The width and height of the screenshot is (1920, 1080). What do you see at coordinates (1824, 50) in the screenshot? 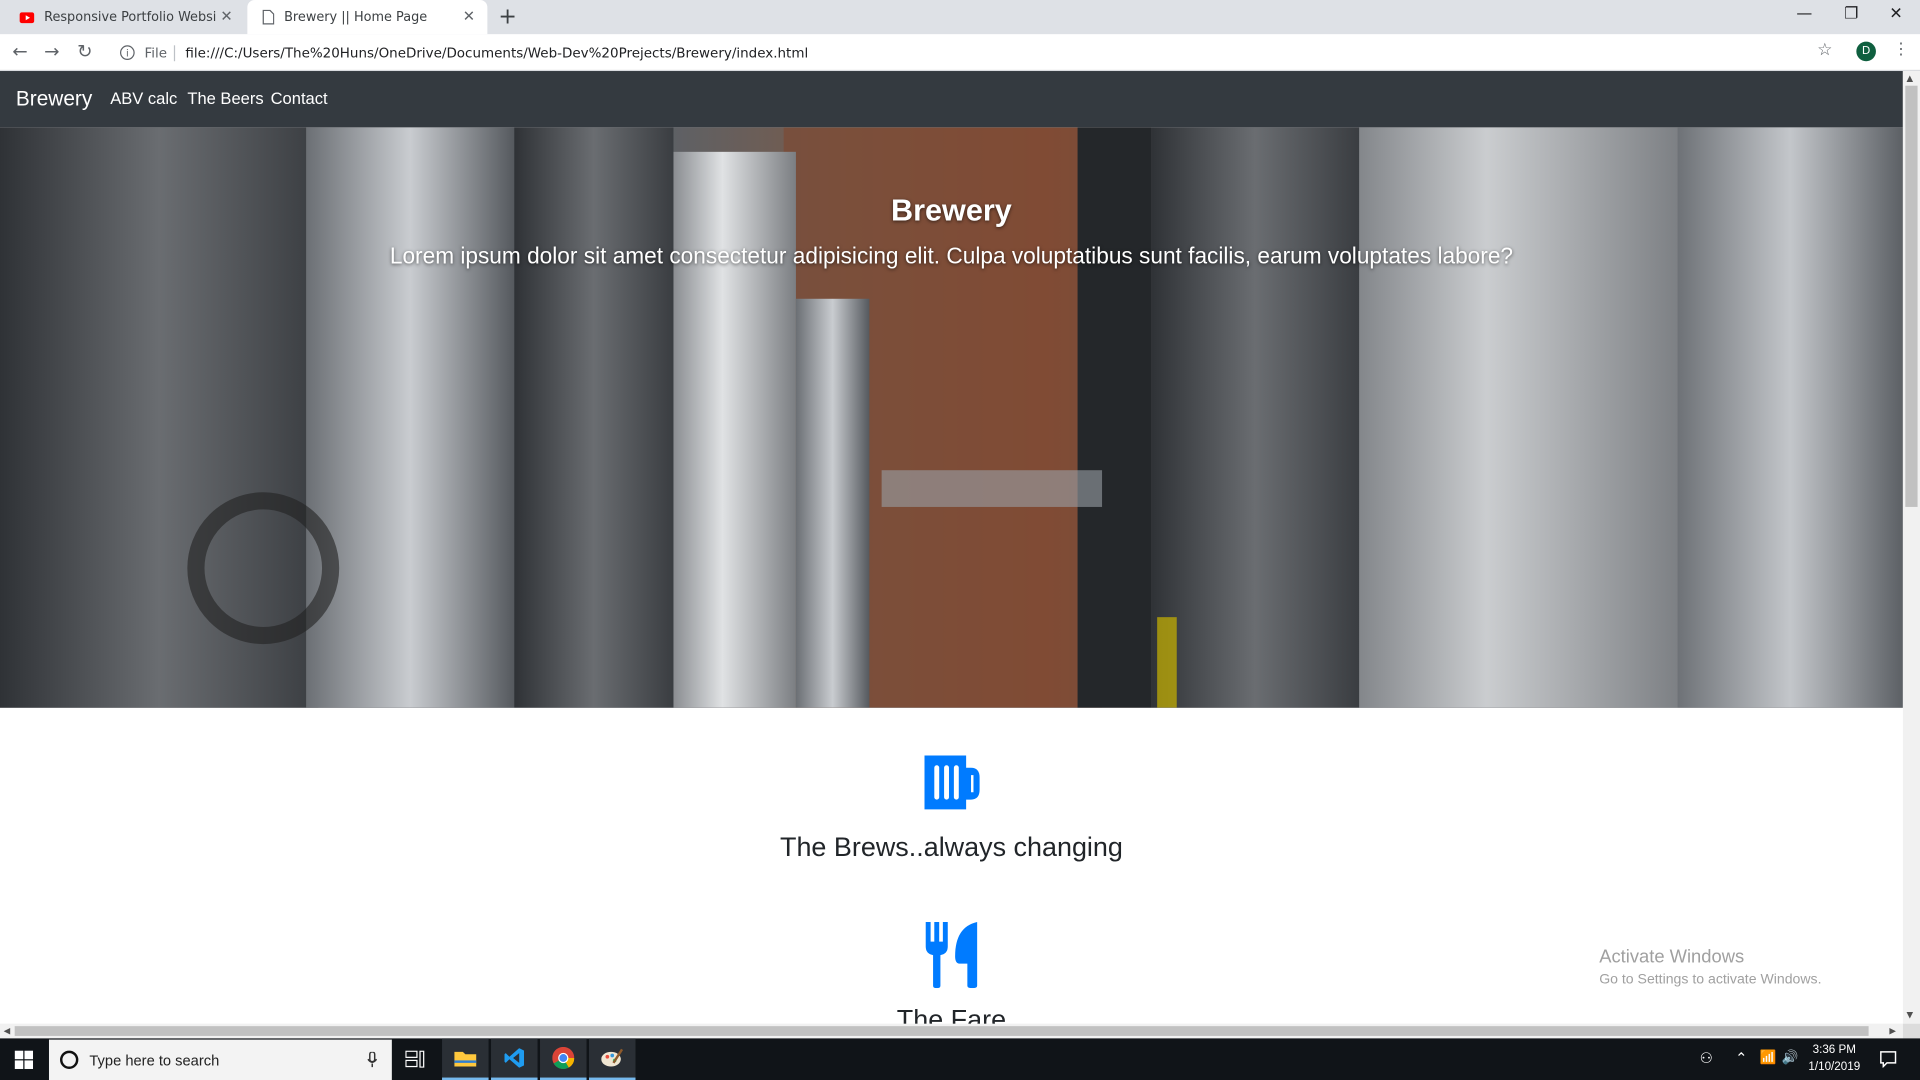
I see `bookmark-star-icon: ☆` at bounding box center [1824, 50].